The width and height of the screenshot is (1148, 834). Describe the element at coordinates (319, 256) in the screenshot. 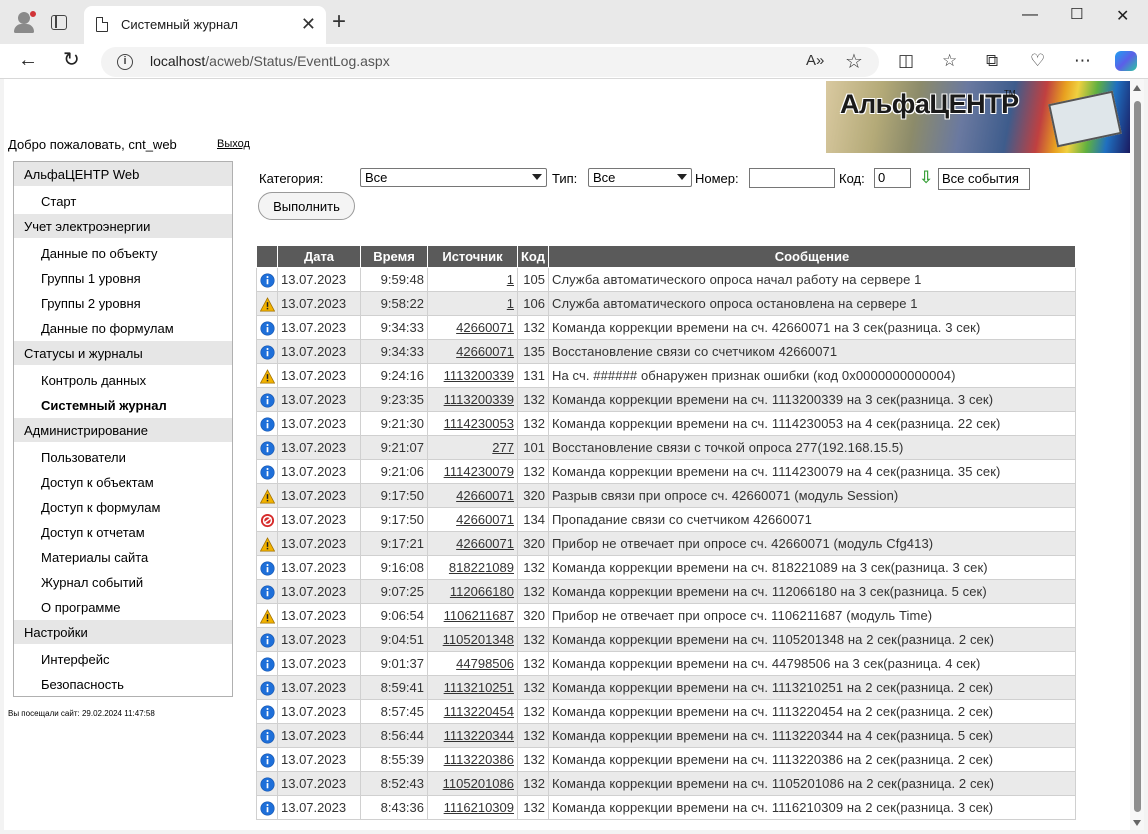

I see `date-column-header: Дата` at that location.